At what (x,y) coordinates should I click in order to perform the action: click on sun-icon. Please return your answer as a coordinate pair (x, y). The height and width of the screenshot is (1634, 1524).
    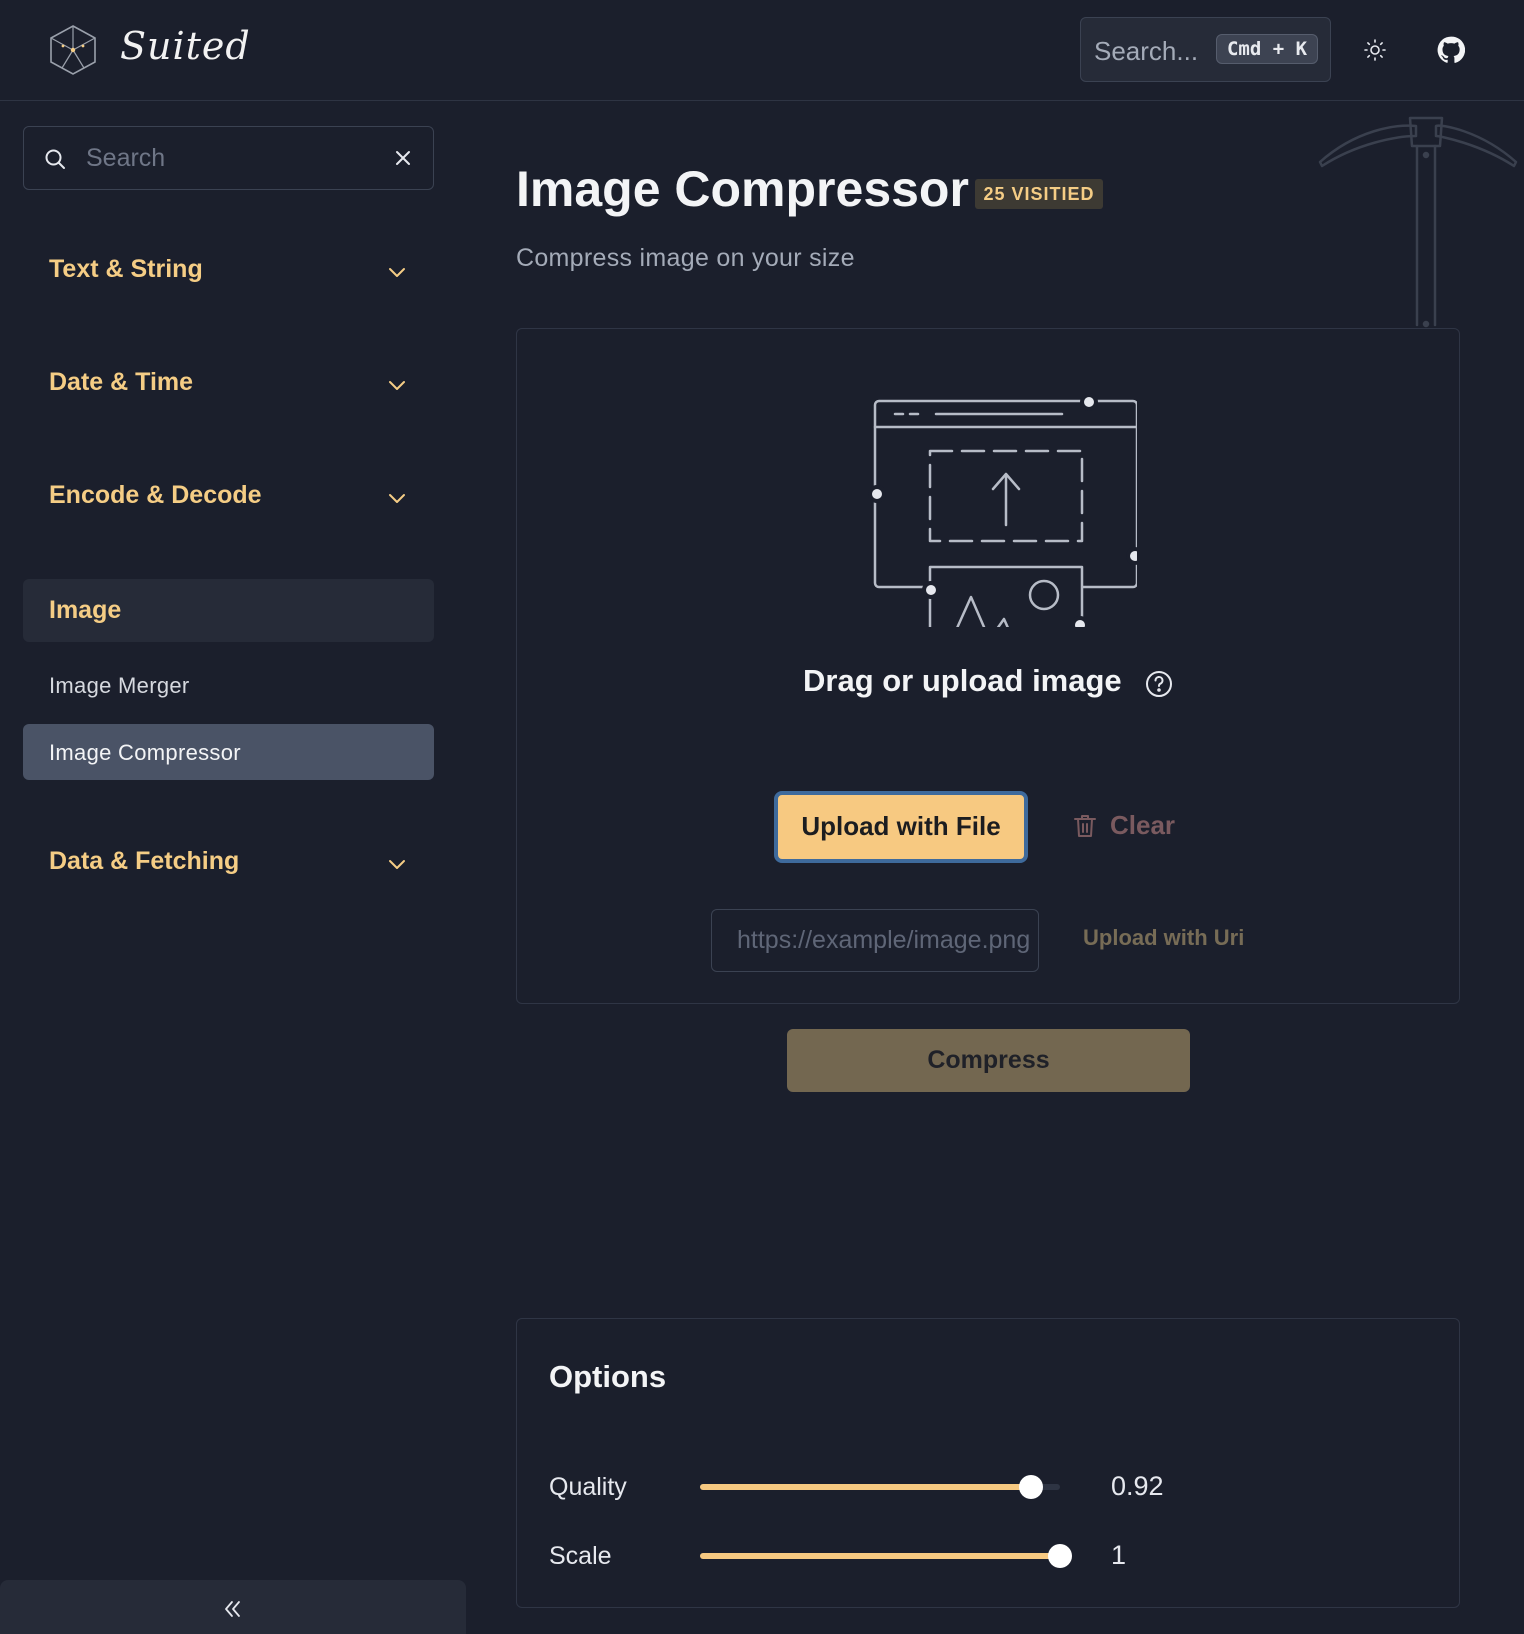
    Looking at the image, I should click on (1375, 50).